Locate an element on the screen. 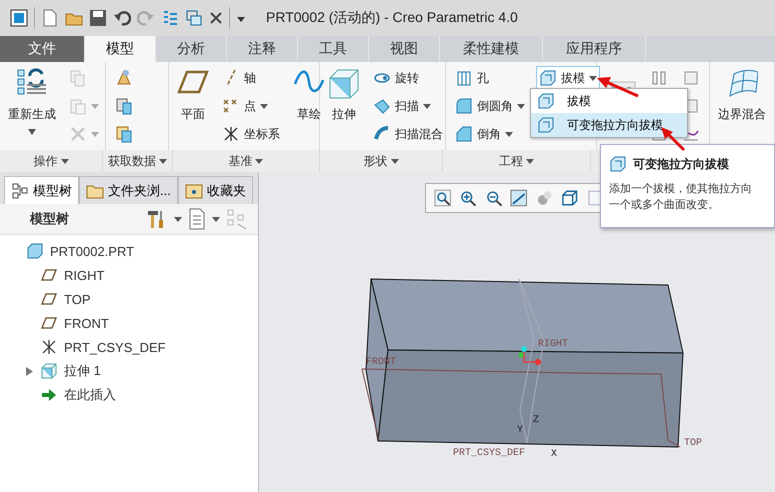 The image size is (775, 492). group-label: 工程 is located at coordinates (510, 161).